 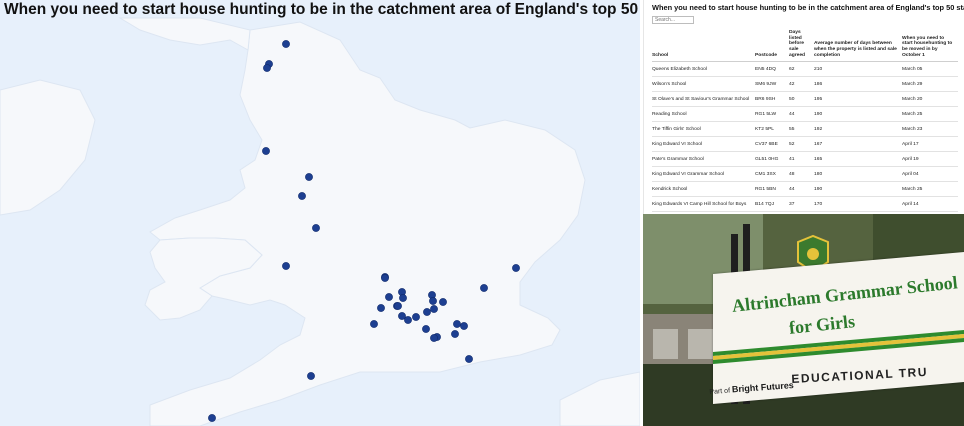 What do you see at coordinates (673, 20) in the screenshot?
I see `search-input` at bounding box center [673, 20].